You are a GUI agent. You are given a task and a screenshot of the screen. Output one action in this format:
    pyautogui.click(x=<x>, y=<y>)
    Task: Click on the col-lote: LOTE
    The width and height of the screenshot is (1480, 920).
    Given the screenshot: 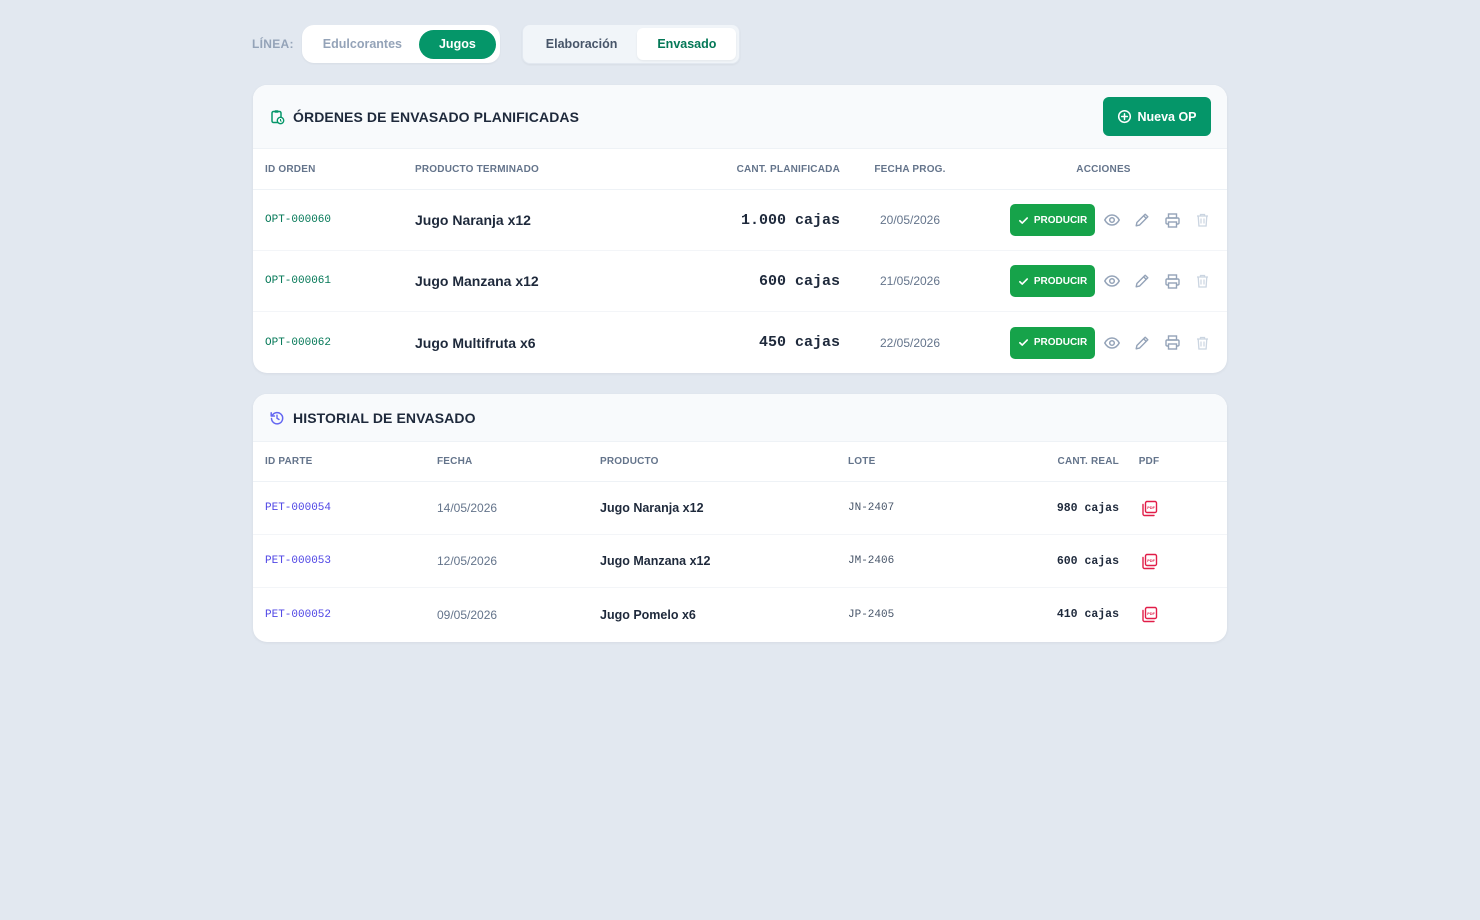 What is the action you would take?
    pyautogui.click(x=862, y=461)
    